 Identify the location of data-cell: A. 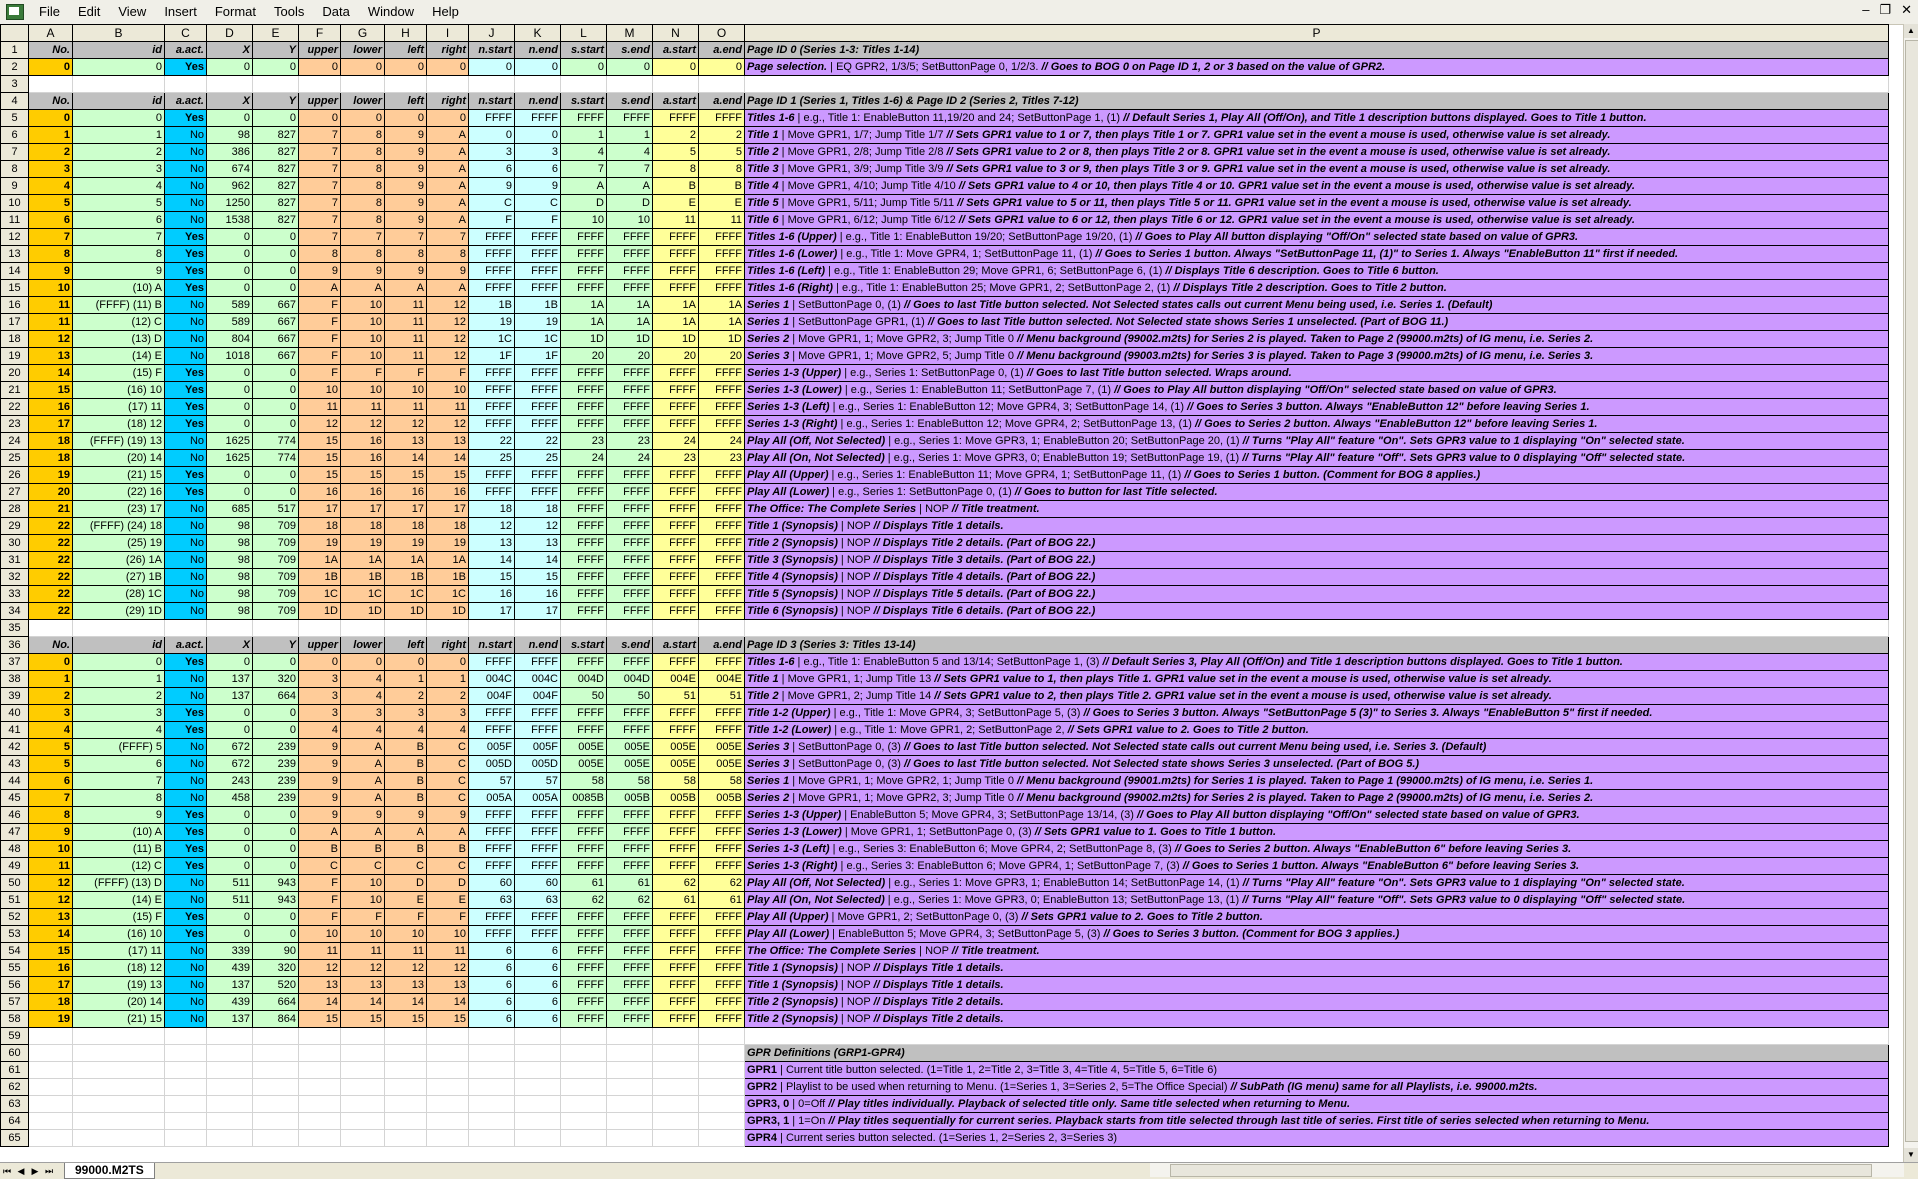
(447, 832).